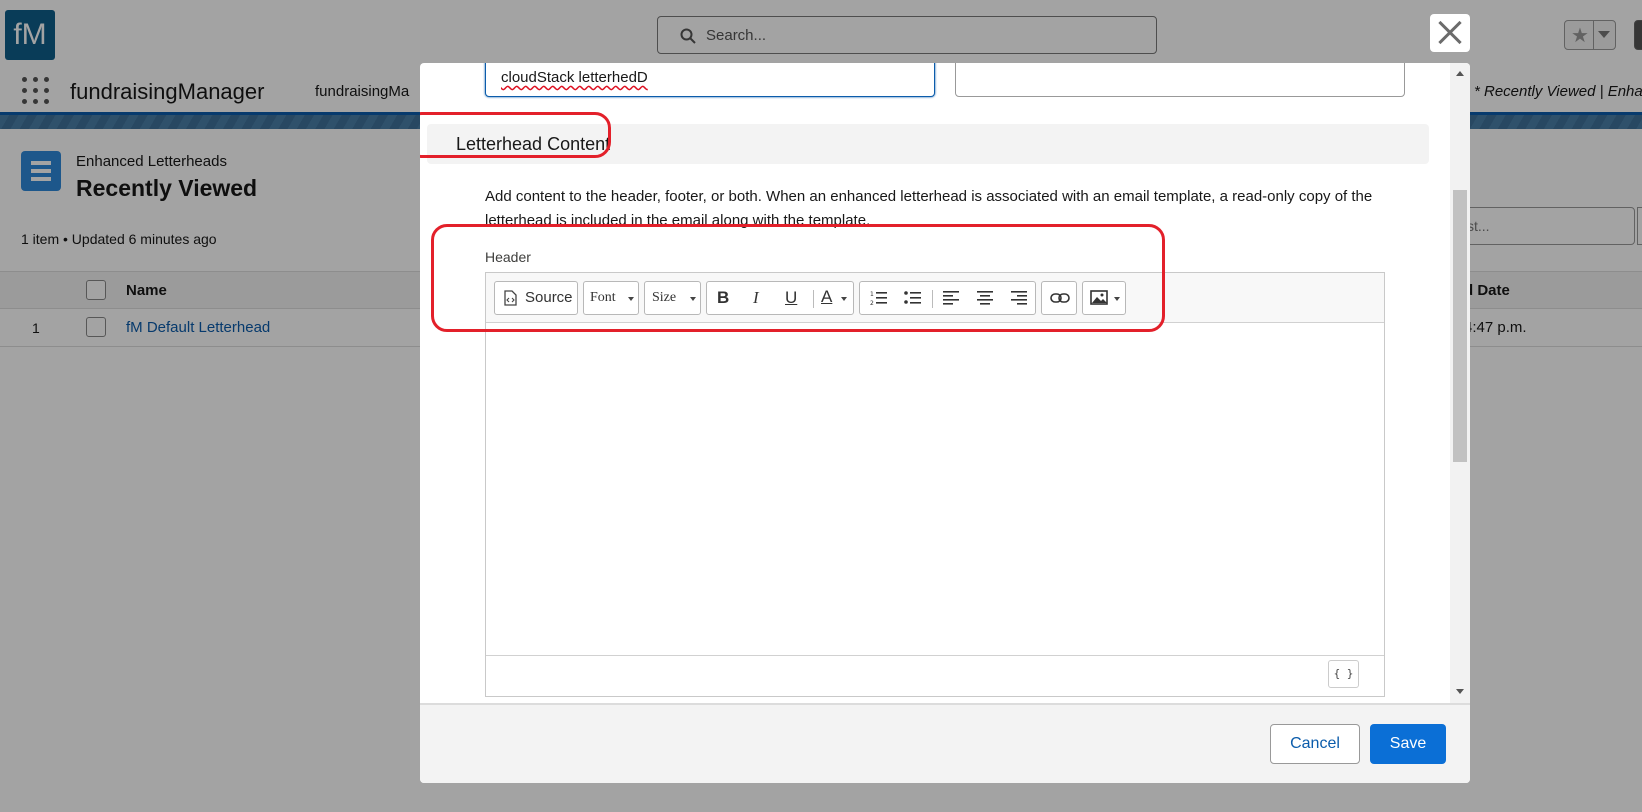 The height and width of the screenshot is (812, 1642). I want to click on cancel-button: Cancel, so click(1315, 744).